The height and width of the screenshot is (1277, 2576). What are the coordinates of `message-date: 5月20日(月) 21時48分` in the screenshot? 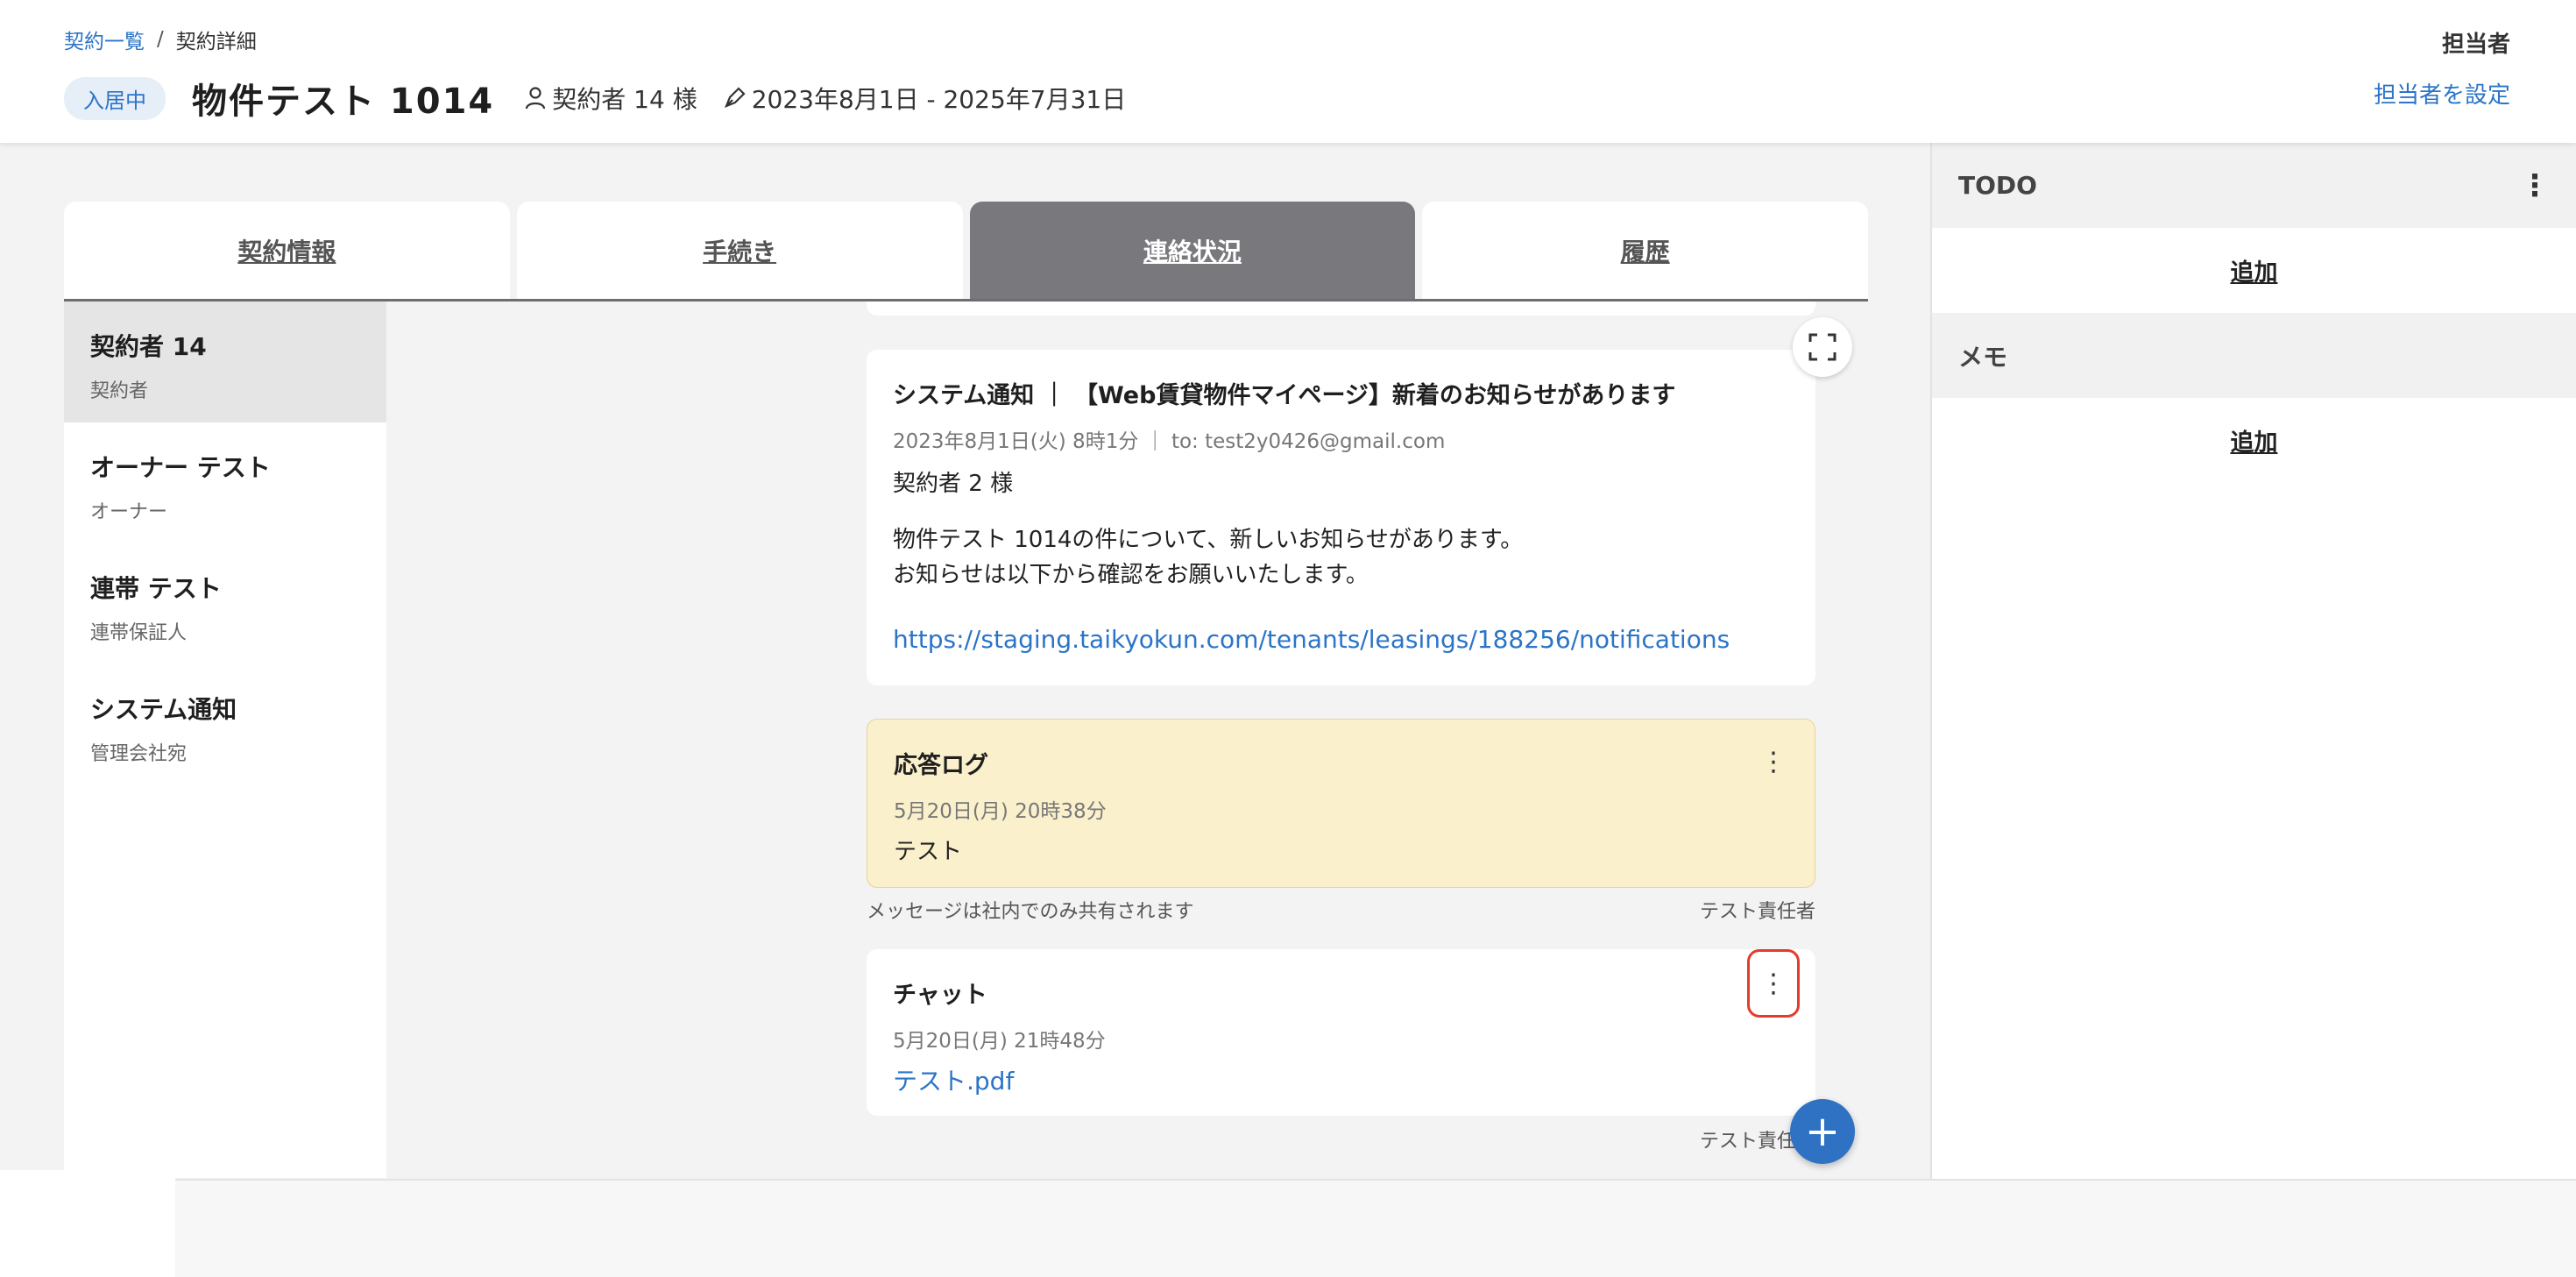 It's located at (999, 1041).